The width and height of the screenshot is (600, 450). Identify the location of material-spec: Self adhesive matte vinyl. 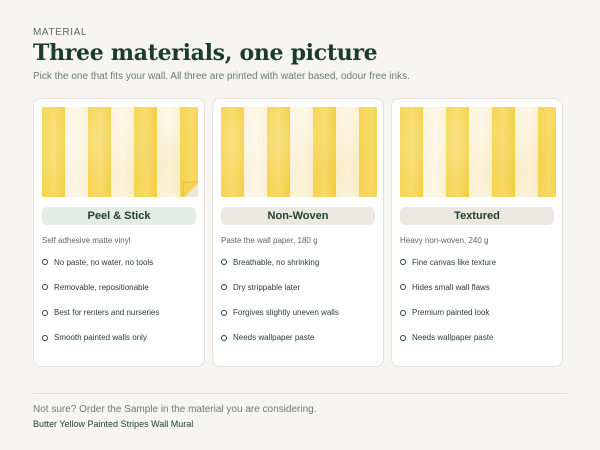
(86, 240).